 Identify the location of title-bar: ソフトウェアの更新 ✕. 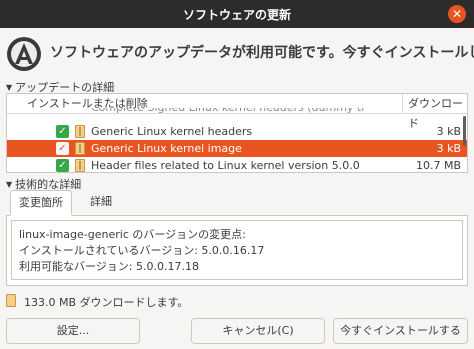
(237, 14).